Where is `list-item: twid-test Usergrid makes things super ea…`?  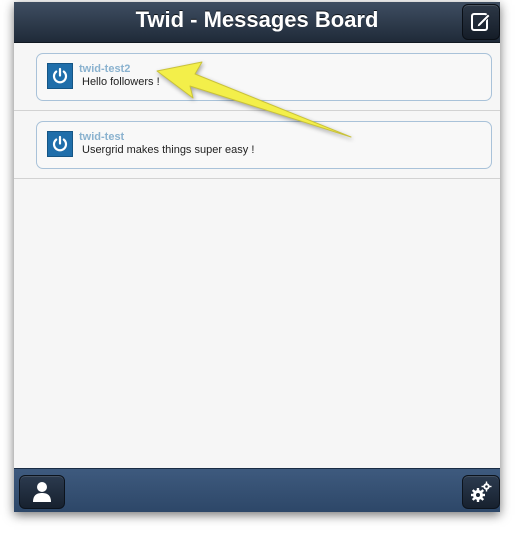
list-item: twid-test Usergrid makes things super ea… is located at coordinates (257, 145).